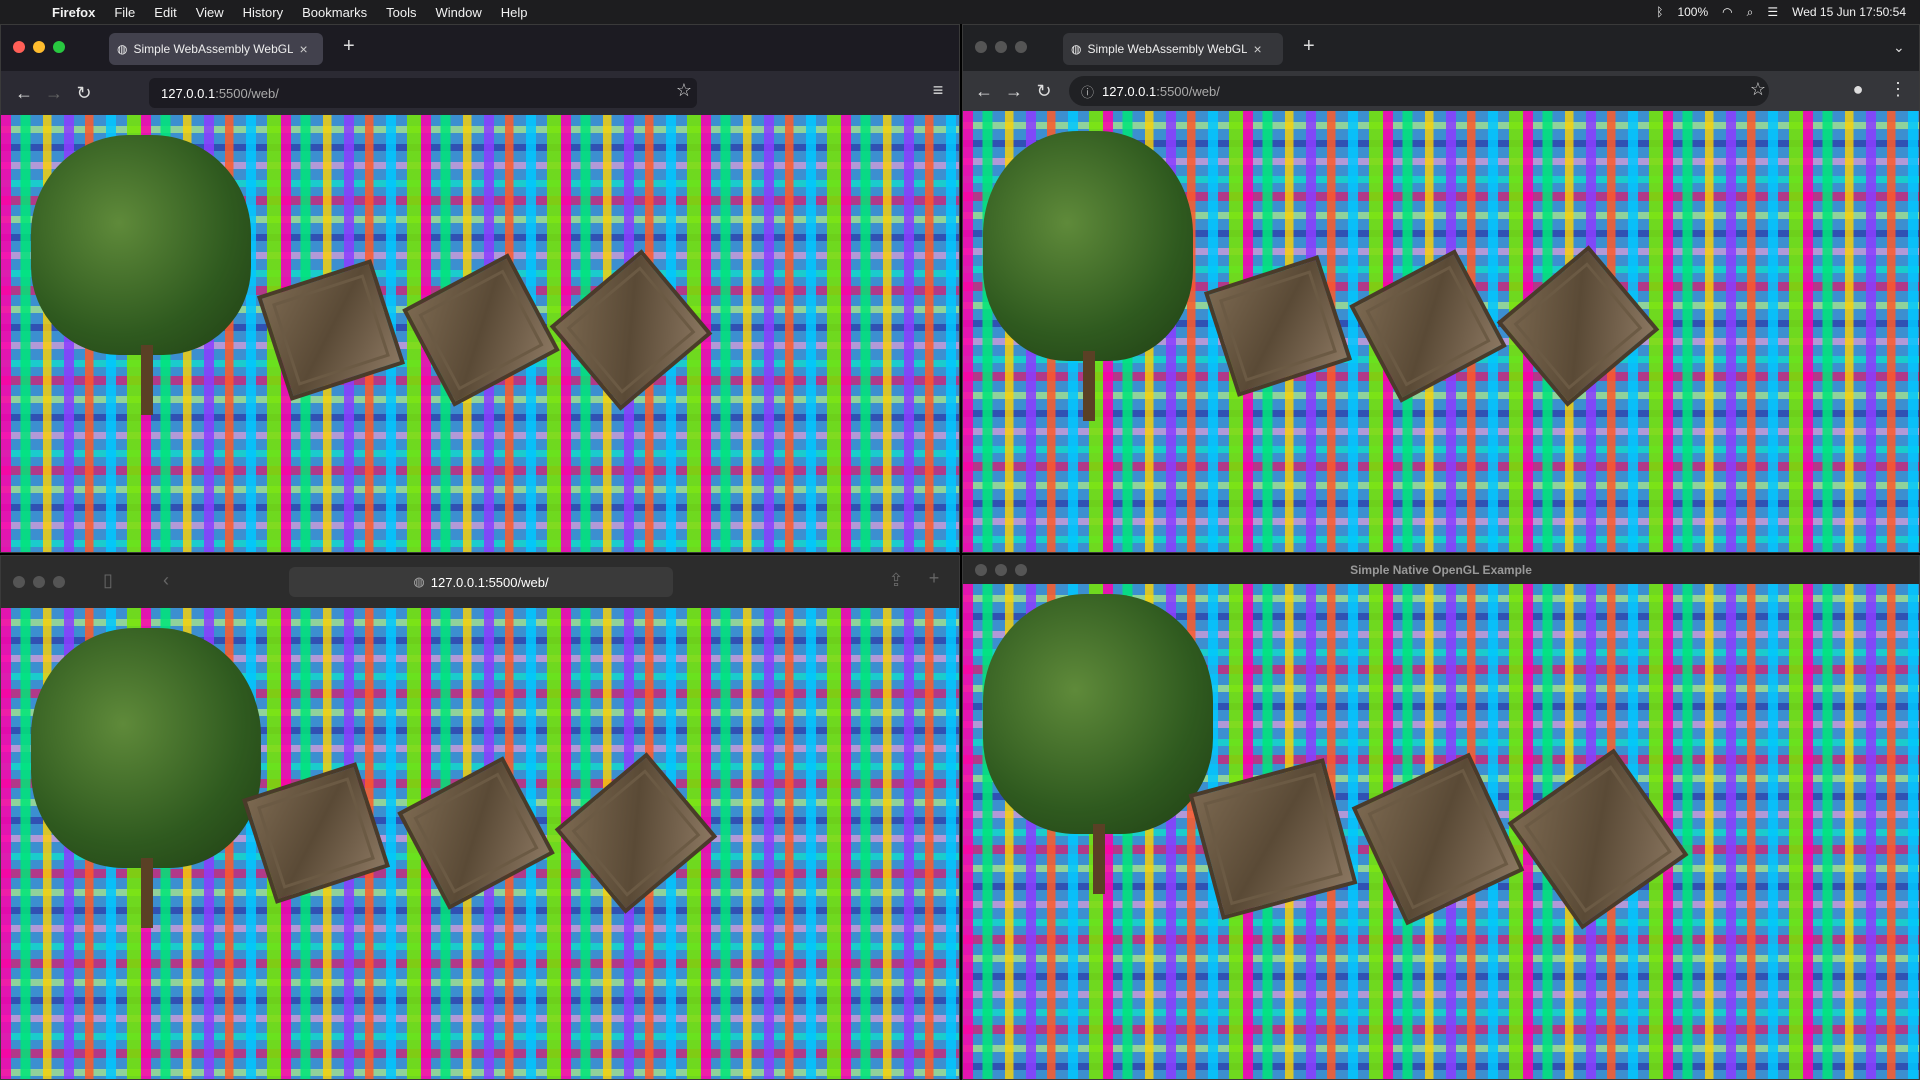 Image resolution: width=1920 pixels, height=1080 pixels. I want to click on bluetooth-icon: ᛒ, so click(1659, 12).